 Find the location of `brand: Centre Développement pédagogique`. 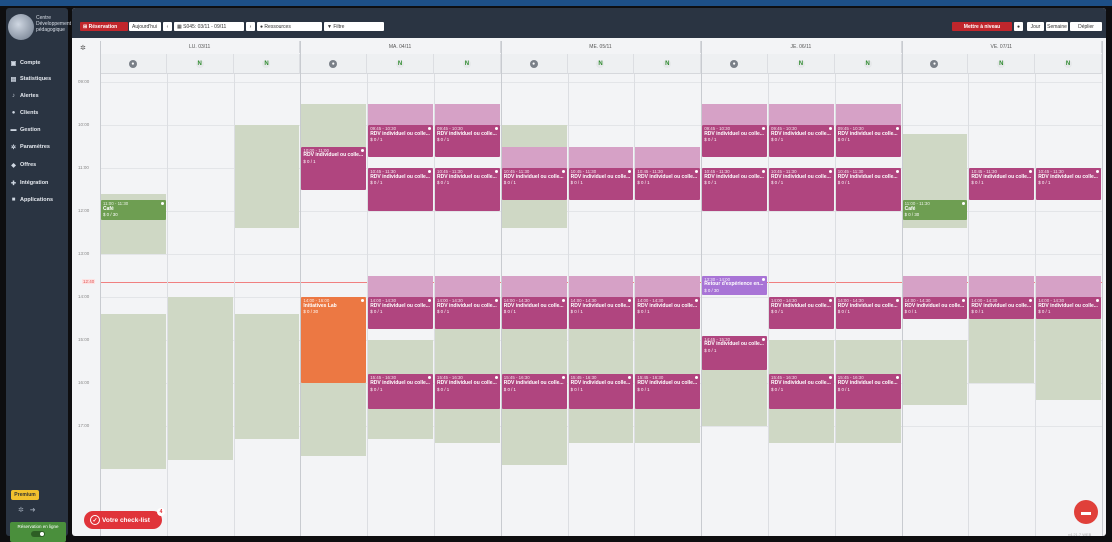

brand: Centre Développement pédagogique is located at coordinates (39, 29).